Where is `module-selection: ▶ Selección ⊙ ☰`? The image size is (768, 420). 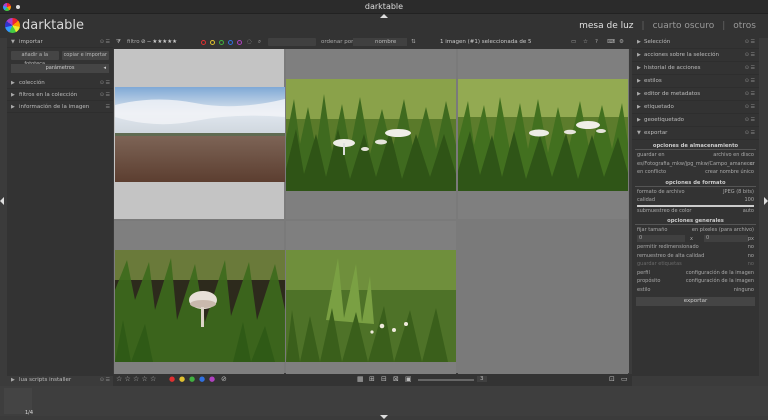
module-selection: ▶ Selección ⊙ ☰ is located at coordinates (695, 42).